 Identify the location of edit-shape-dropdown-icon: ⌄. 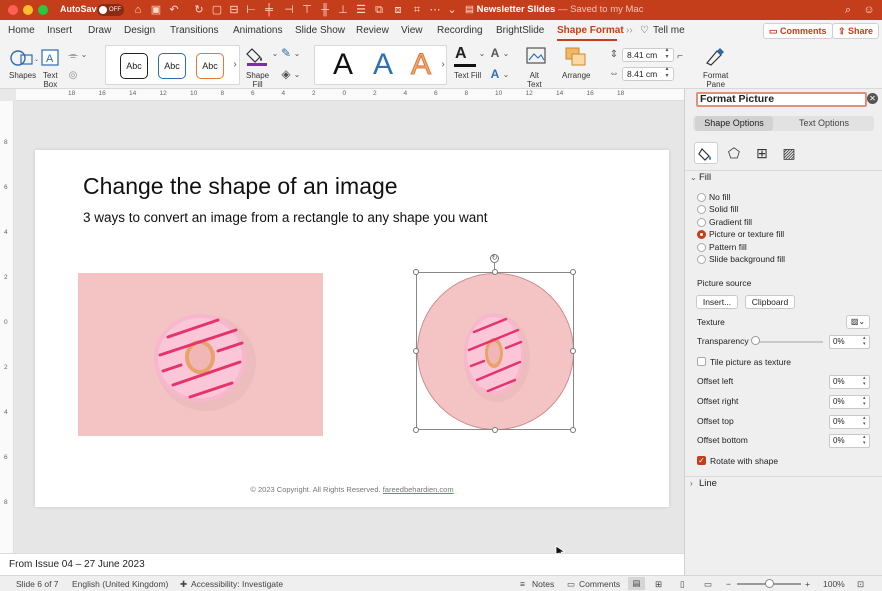
(84, 55).